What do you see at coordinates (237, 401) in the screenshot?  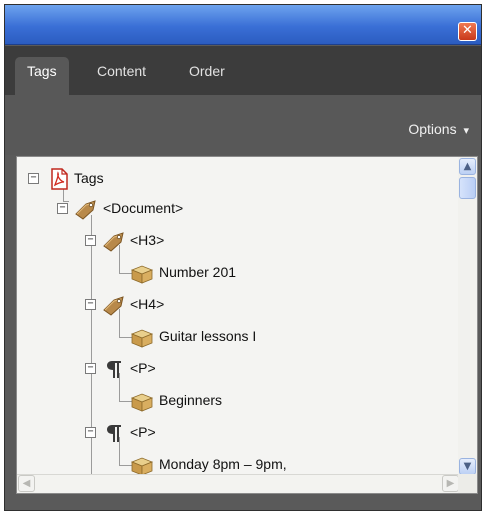 I see `tree-item-content: Beginners` at bounding box center [237, 401].